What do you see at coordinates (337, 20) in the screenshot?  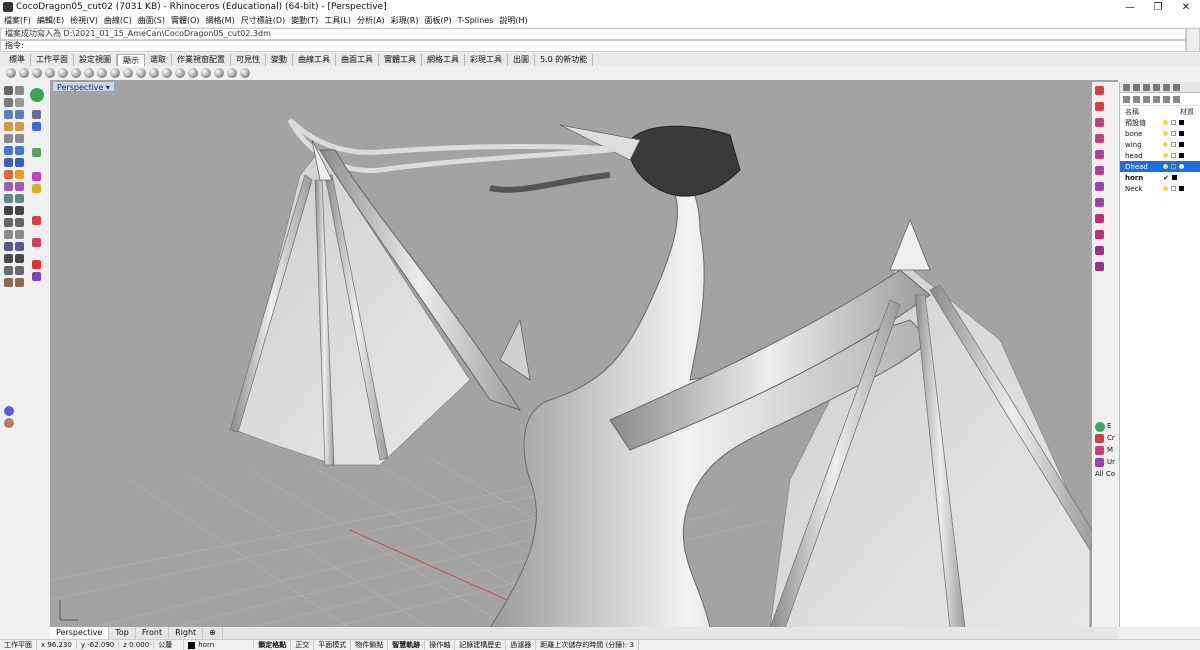 I see `menu-tools: 工具(L)` at bounding box center [337, 20].